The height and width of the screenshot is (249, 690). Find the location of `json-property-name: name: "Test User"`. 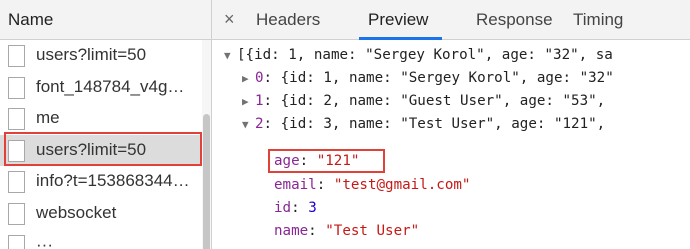

json-property-name: name: "Test User" is located at coordinates (347, 231).